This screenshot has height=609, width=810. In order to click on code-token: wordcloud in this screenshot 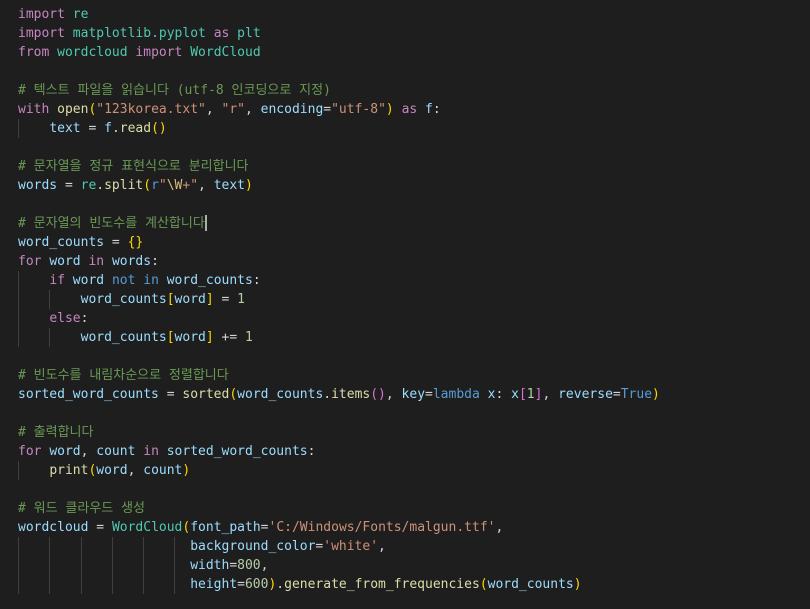, I will do `click(92, 52)`.